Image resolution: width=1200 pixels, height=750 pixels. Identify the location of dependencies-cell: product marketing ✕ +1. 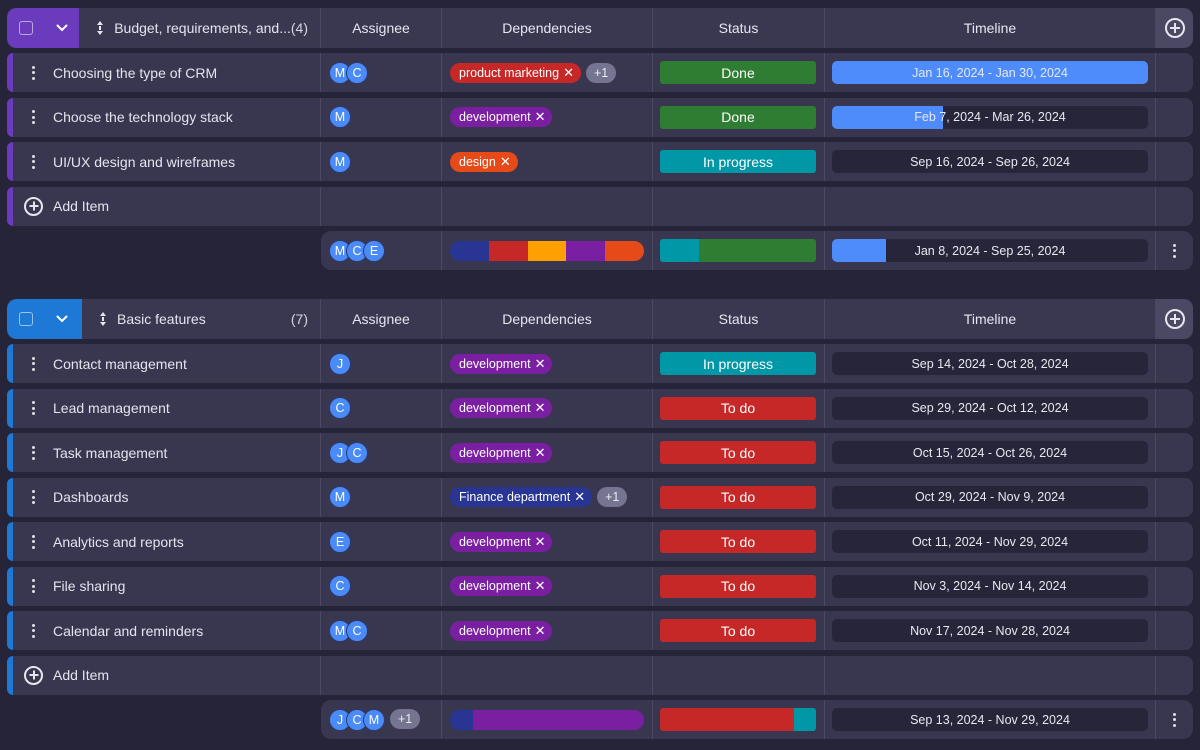
(547, 72).